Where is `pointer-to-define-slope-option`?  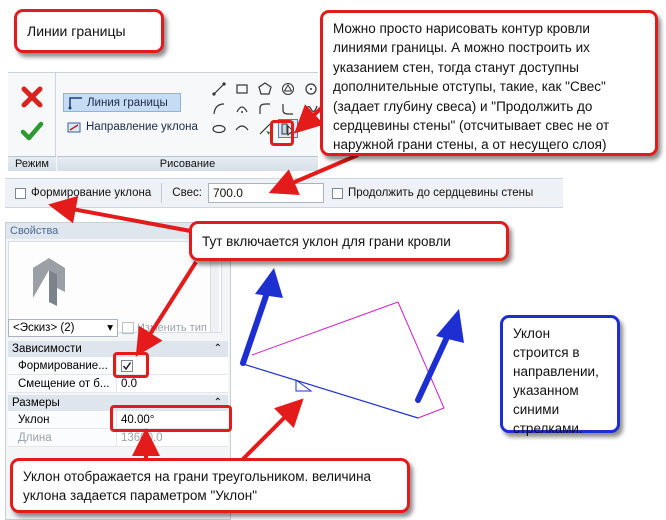
pointer-to-define-slope-option is located at coordinates (122, 214).